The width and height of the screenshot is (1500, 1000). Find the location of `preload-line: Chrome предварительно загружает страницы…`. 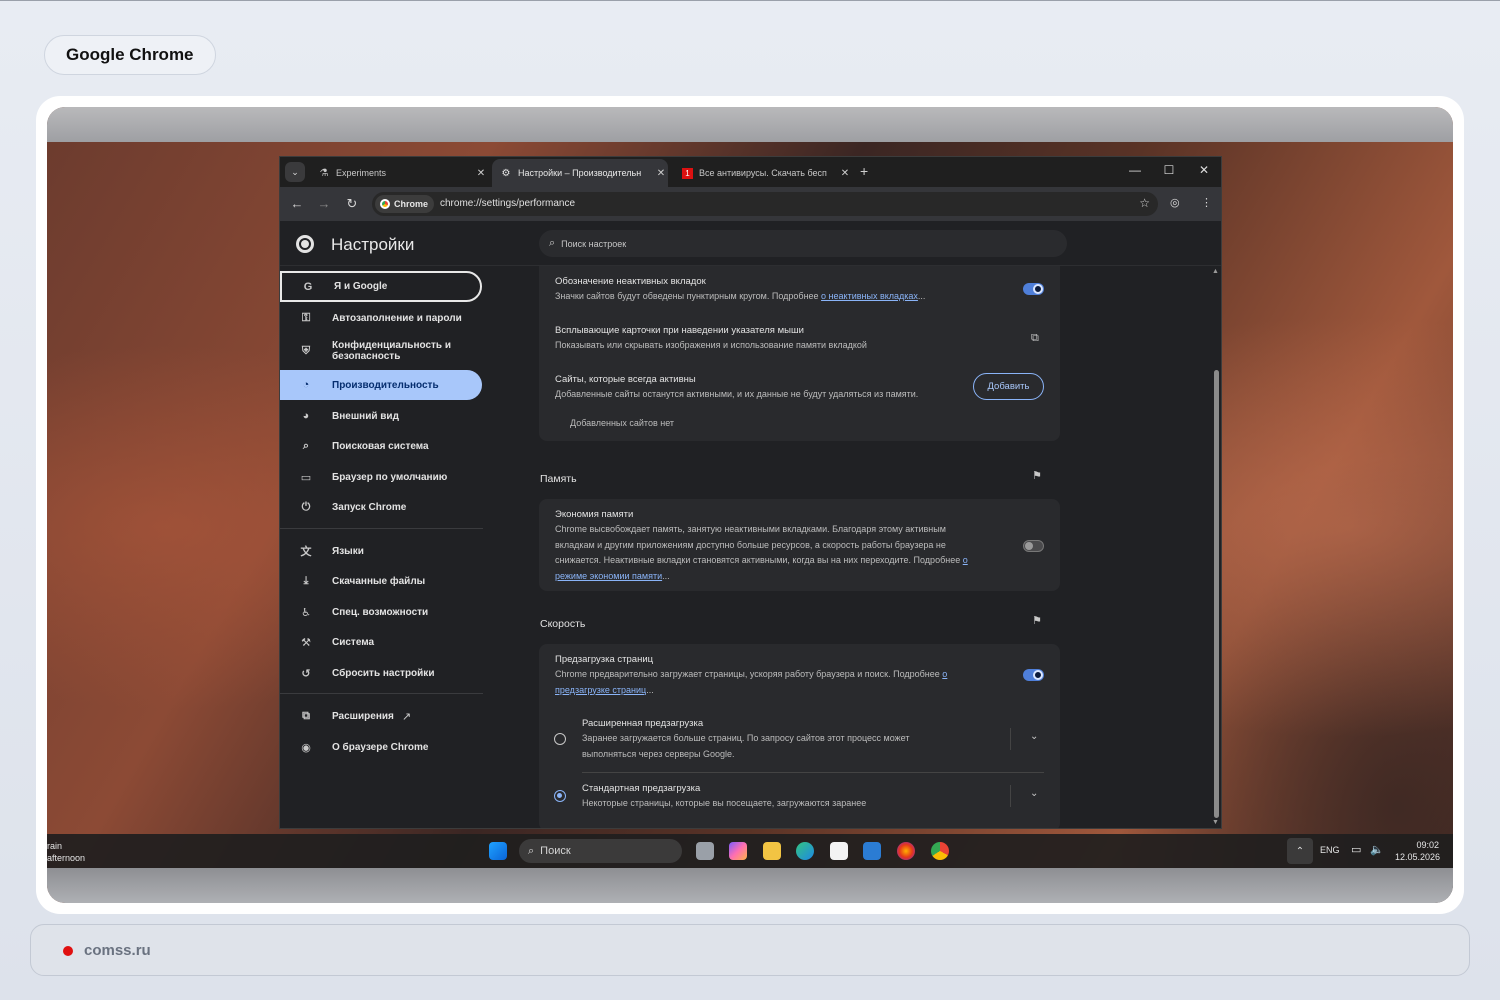

preload-line: Chrome предварительно загружает страницы… is located at coordinates (749, 674).